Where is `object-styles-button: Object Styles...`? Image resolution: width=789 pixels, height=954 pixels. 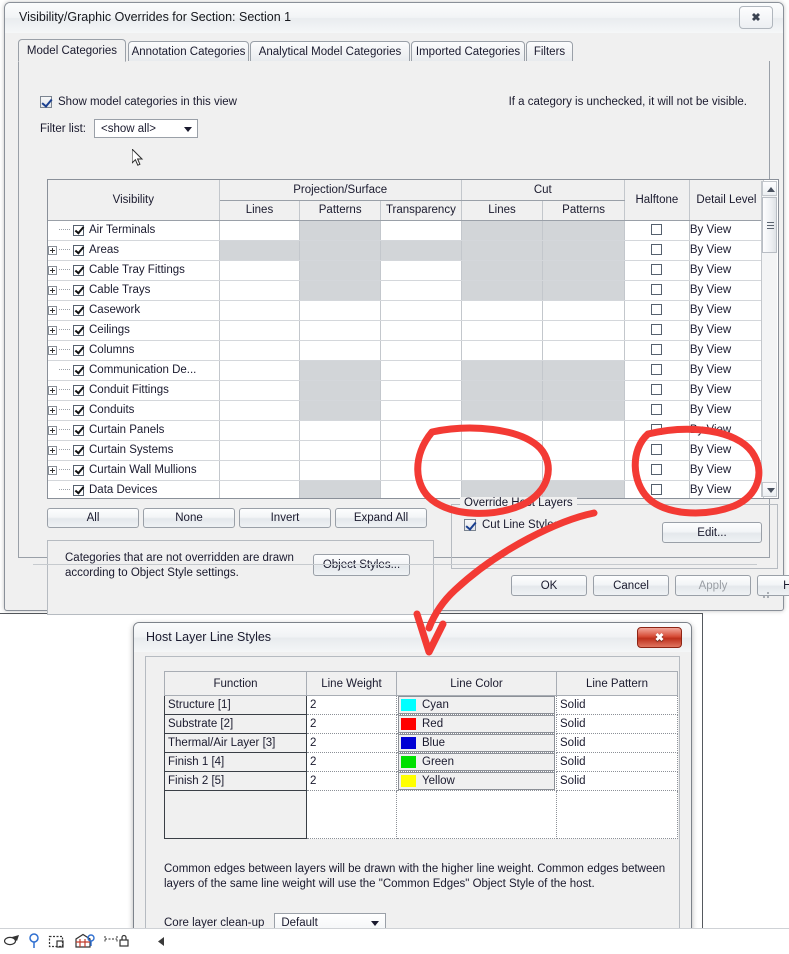 object-styles-button: Object Styles... is located at coordinates (361, 565).